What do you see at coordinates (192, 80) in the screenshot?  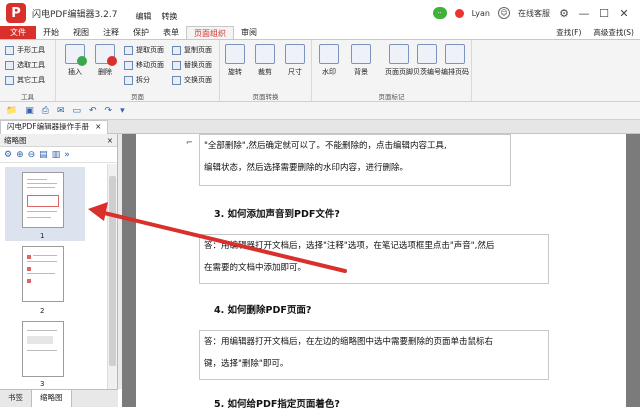 I see `swap-page-button: 交换页面` at bounding box center [192, 80].